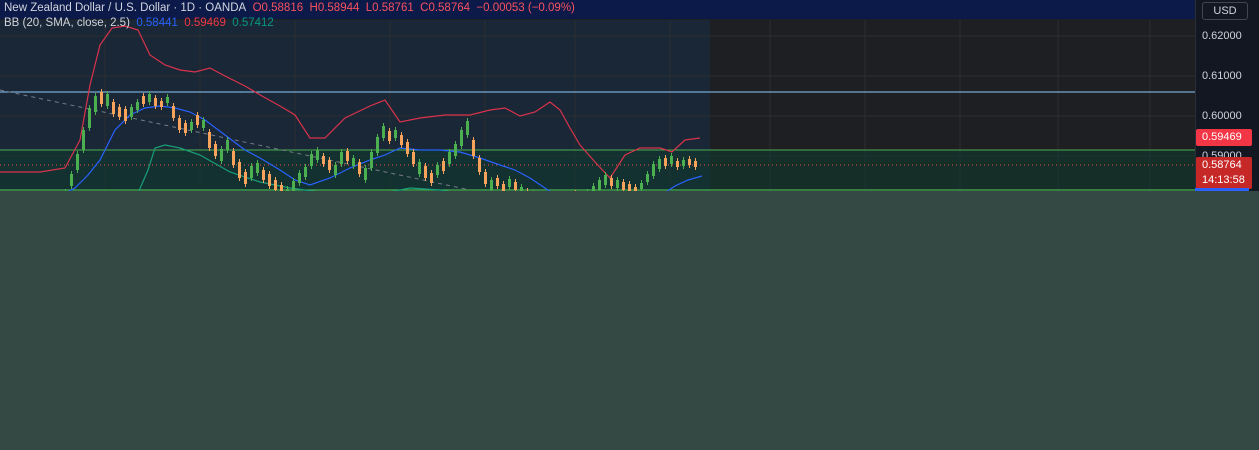  I want to click on bar-countdown: 14:13:58, so click(1224, 180).